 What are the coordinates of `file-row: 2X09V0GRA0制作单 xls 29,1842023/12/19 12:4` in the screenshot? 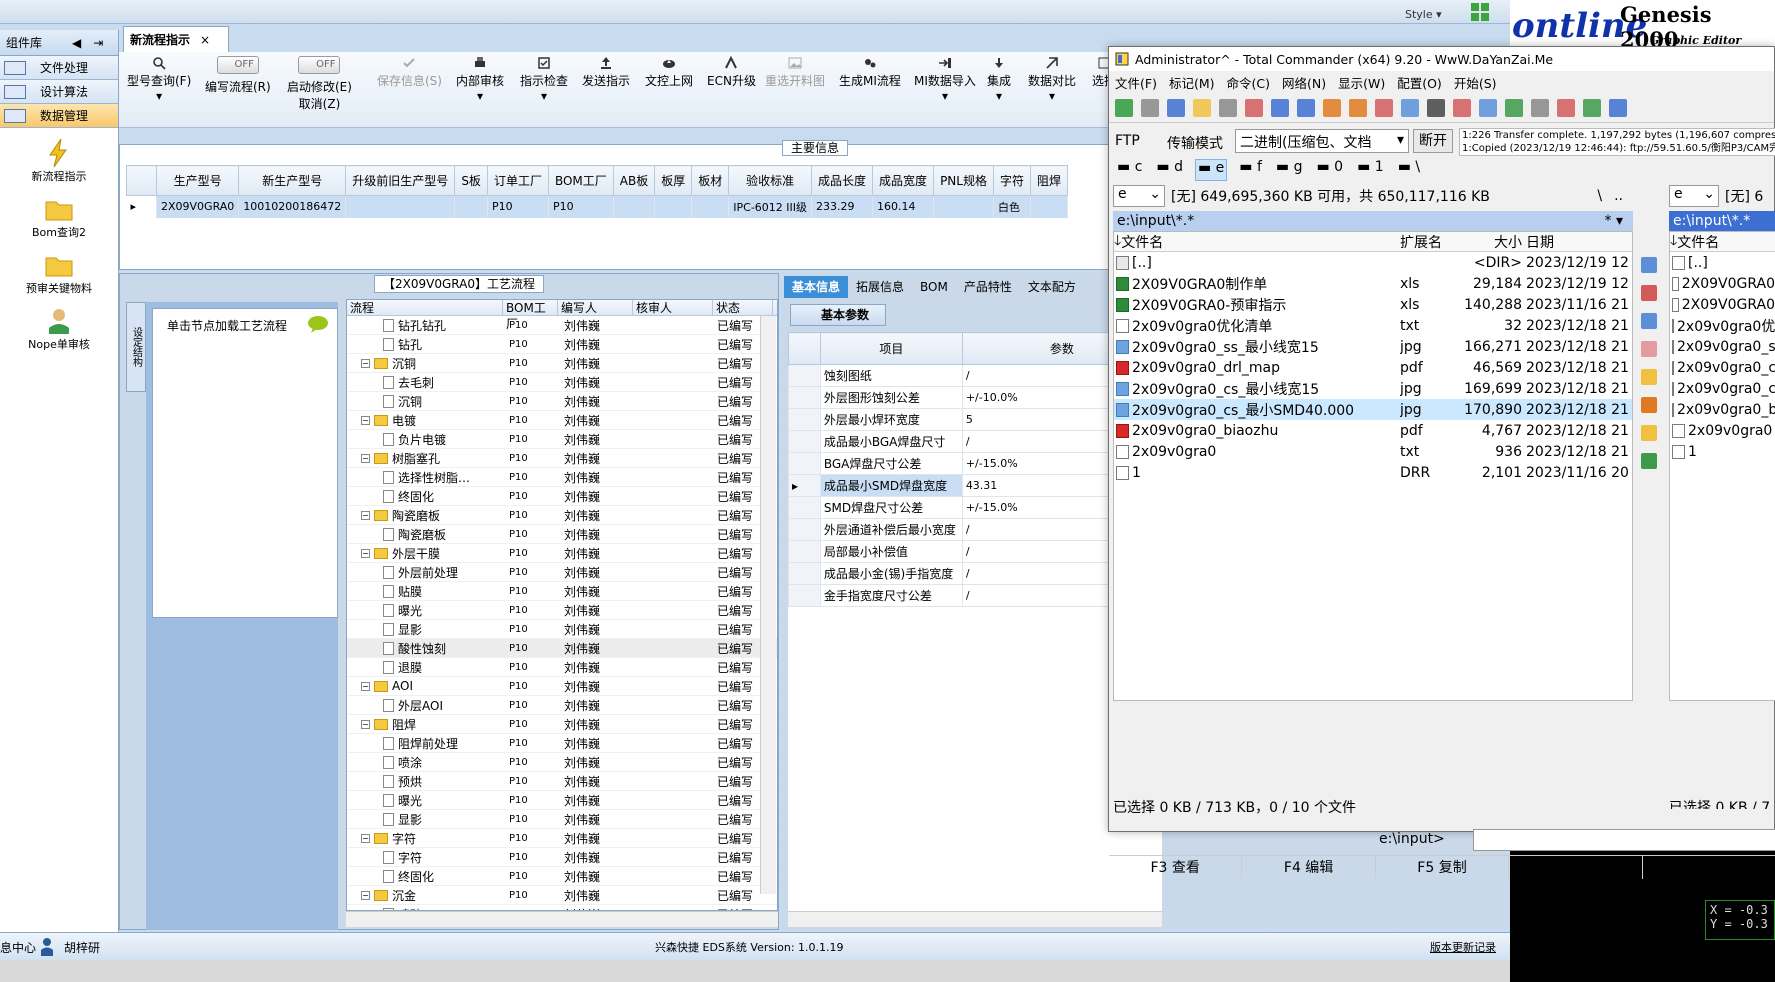 It's located at (1373, 283).